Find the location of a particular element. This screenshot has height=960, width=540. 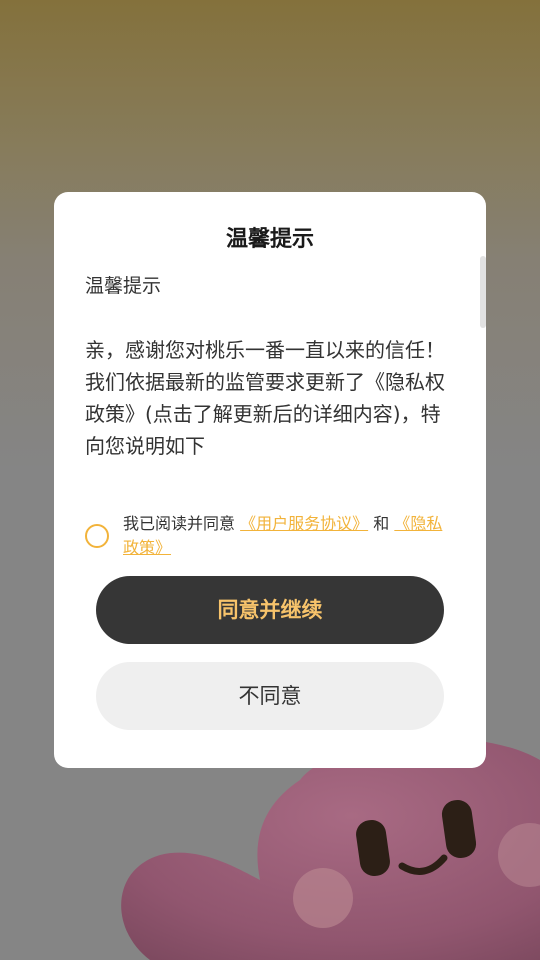

agree-checkbox is located at coordinates (97, 536).